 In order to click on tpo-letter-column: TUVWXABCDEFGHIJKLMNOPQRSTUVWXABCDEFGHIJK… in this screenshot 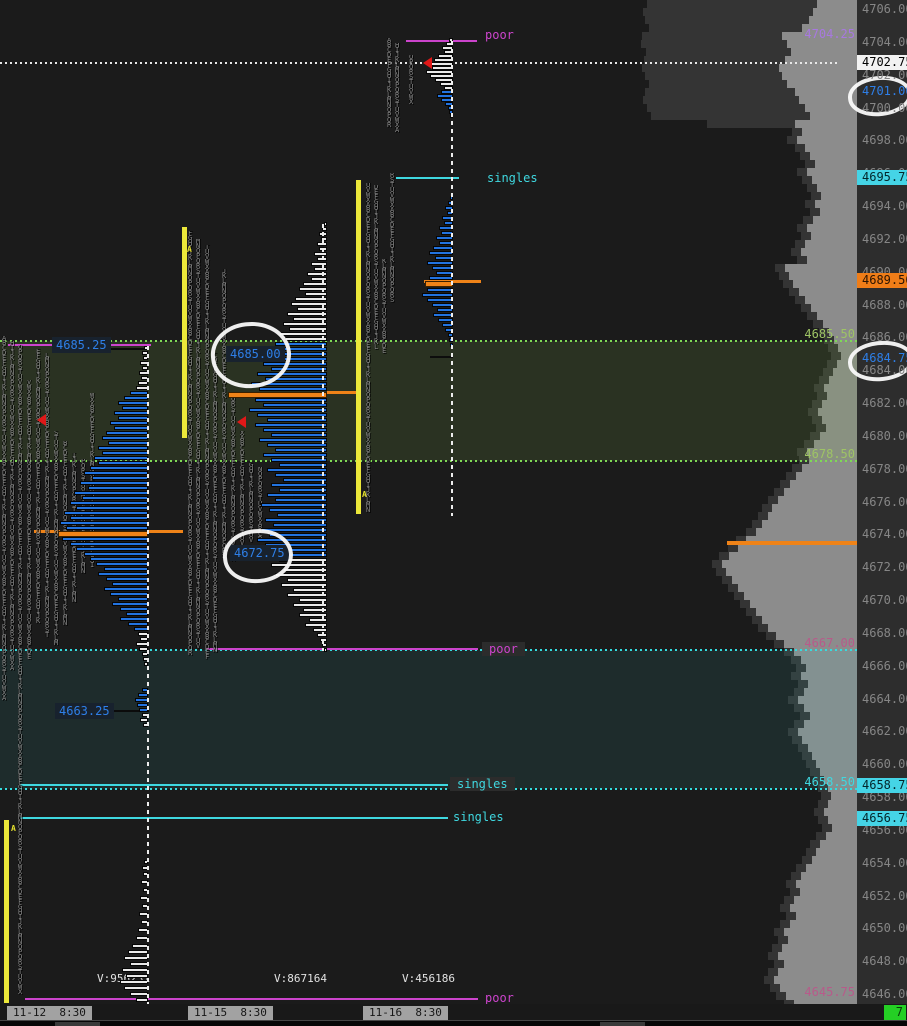, I will do `click(207, 453)`.